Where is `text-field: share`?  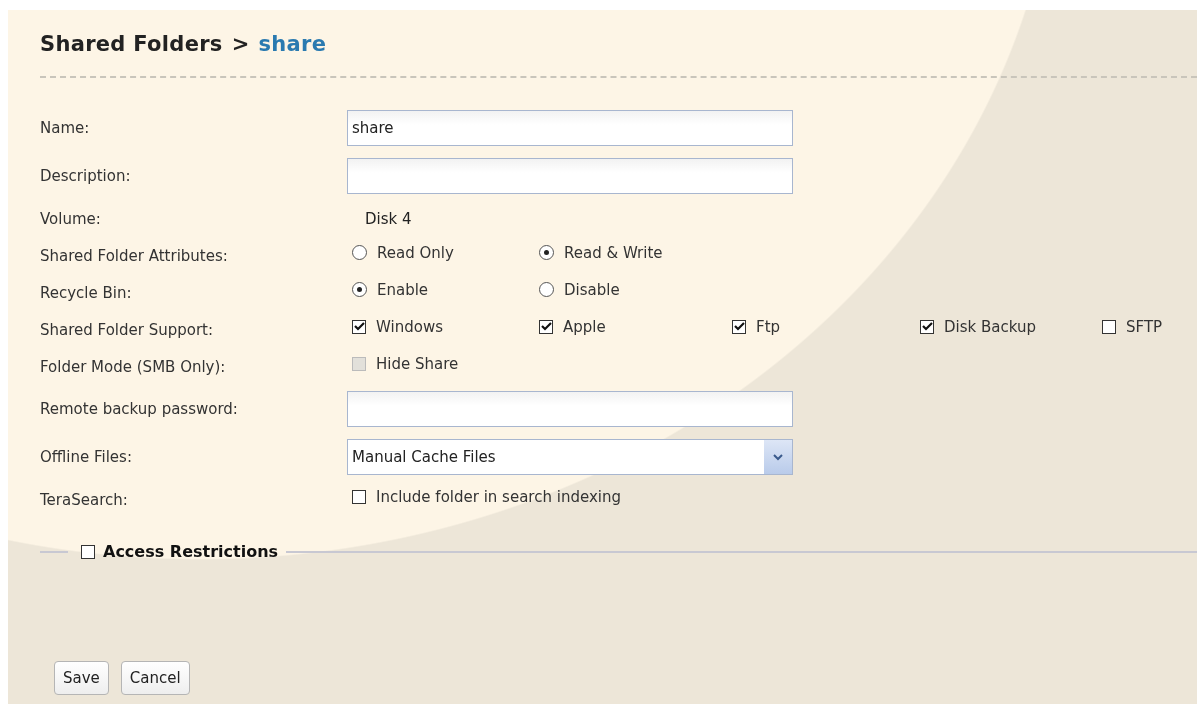
text-field: share is located at coordinates (570, 128).